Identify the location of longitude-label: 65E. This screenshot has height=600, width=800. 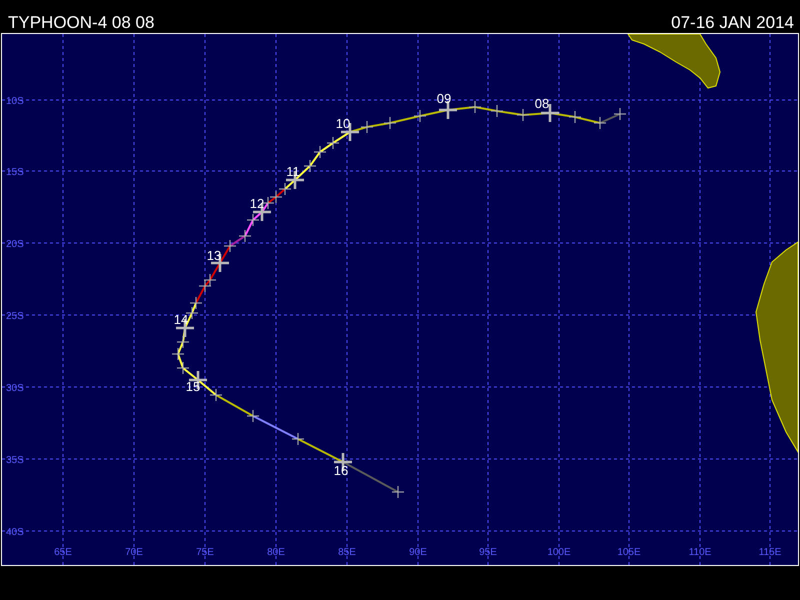
(63, 552).